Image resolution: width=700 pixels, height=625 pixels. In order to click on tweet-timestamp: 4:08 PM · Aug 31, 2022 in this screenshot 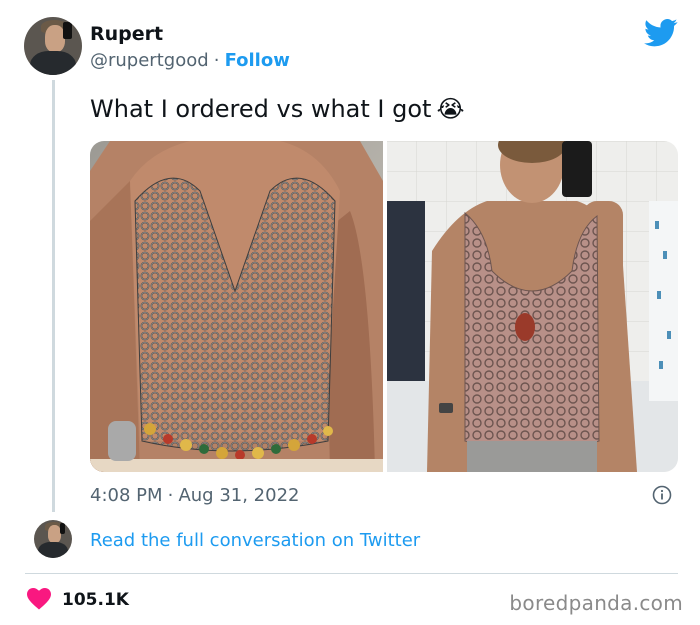, I will do `click(194, 495)`.